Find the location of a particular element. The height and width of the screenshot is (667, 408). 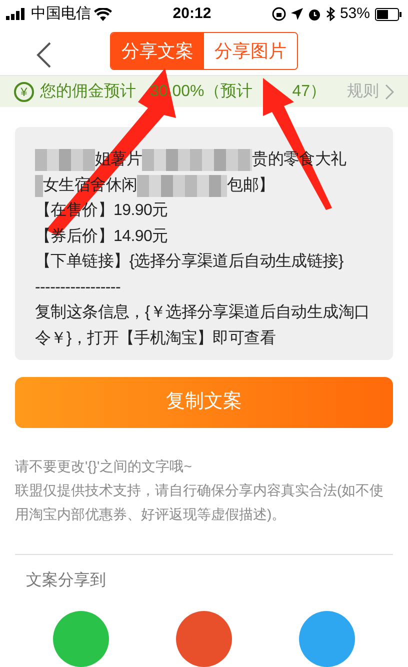

battery-percent: 53% is located at coordinates (355, 14).